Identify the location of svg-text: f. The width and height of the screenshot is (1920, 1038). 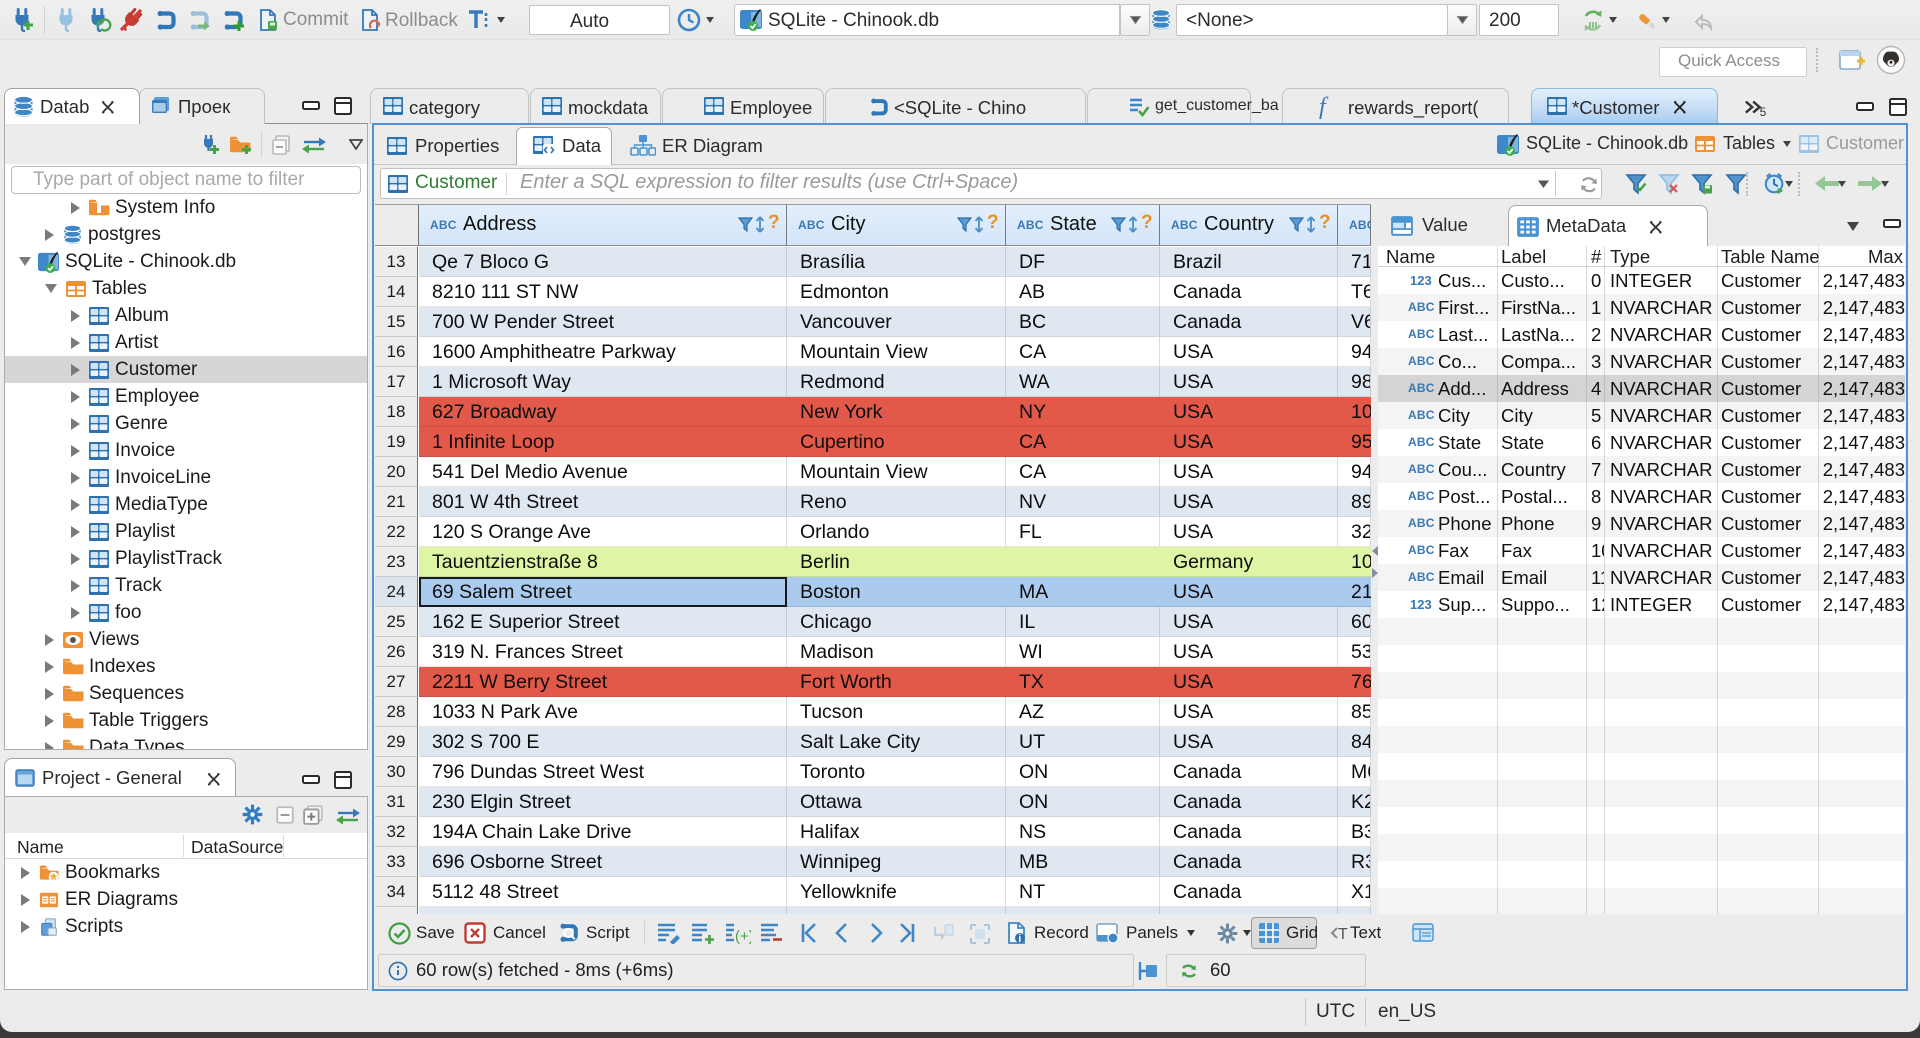
(1324, 106).